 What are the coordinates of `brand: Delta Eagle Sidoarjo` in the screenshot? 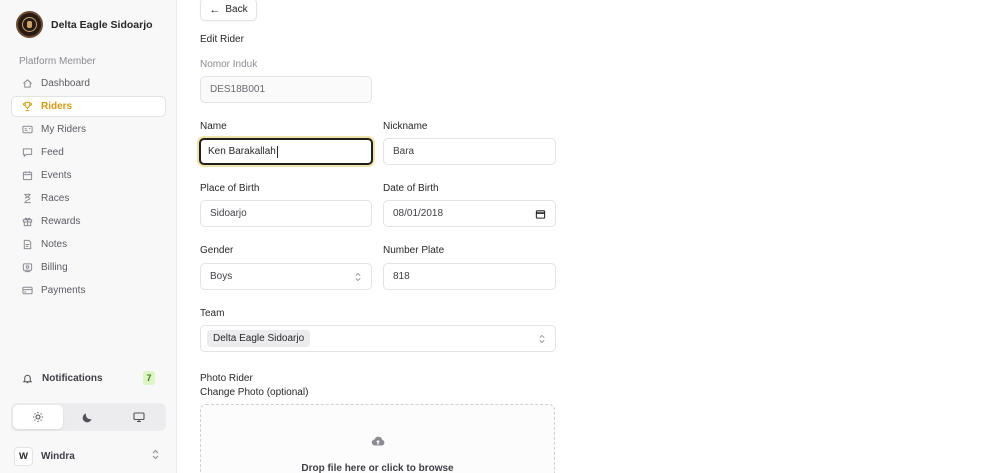 It's located at (84, 24).